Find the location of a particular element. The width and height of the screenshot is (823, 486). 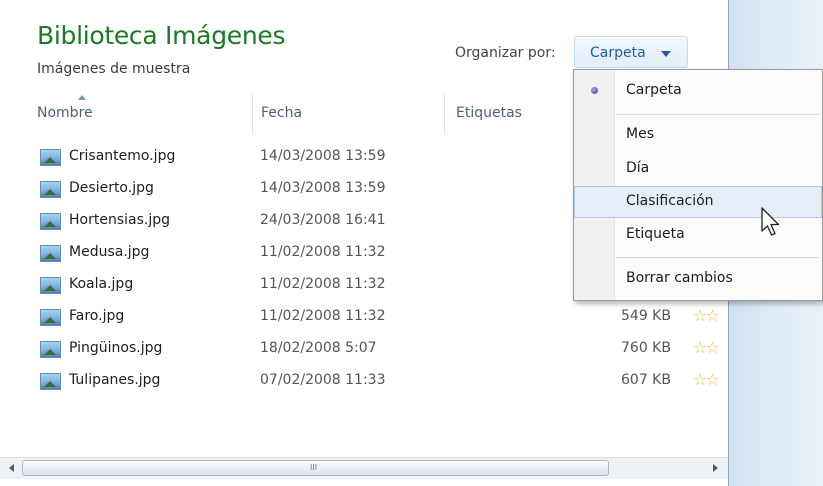

menu-item-label: Día is located at coordinates (638, 168).